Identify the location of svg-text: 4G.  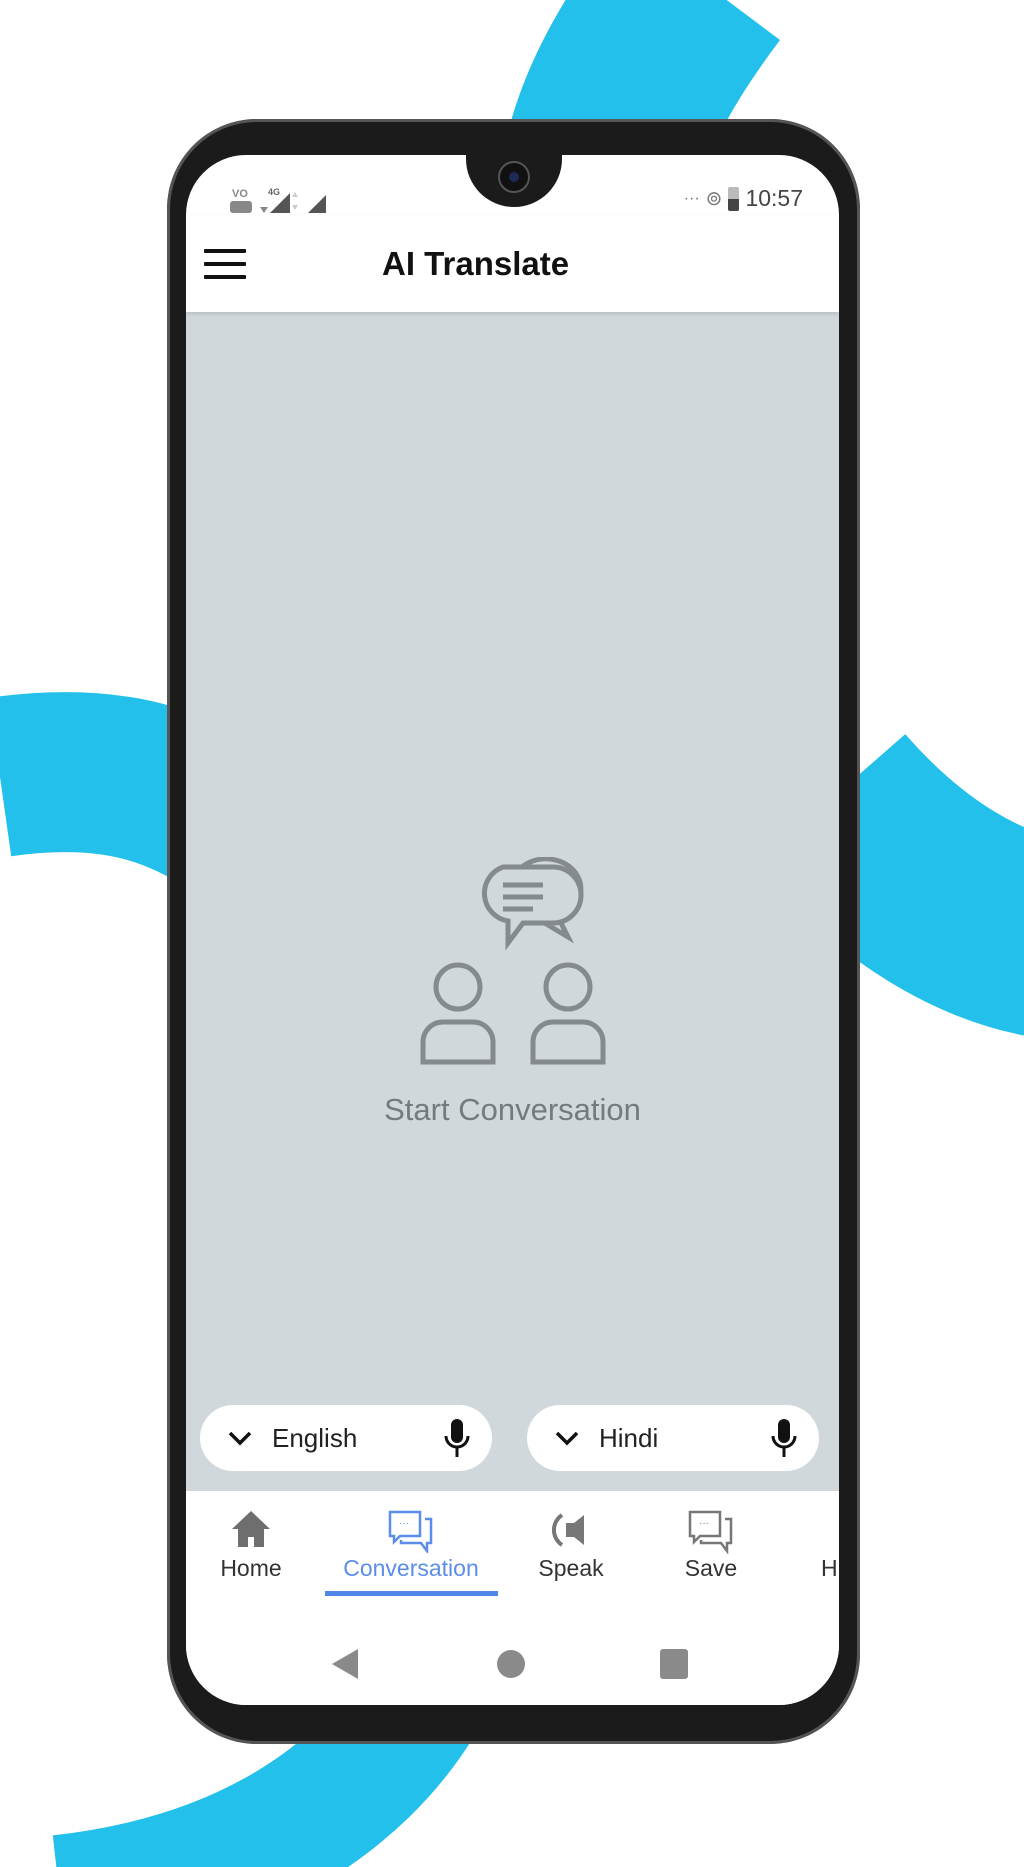
(274, 192).